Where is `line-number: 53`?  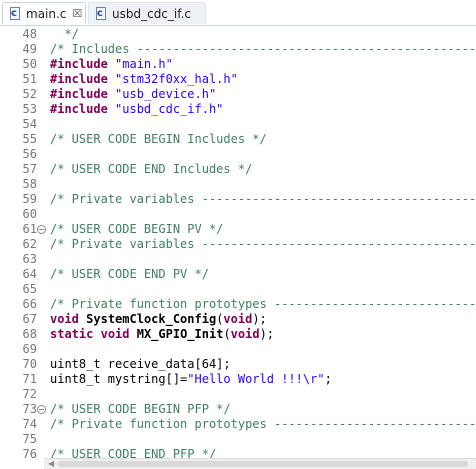 line-number: 53 is located at coordinates (29, 109).